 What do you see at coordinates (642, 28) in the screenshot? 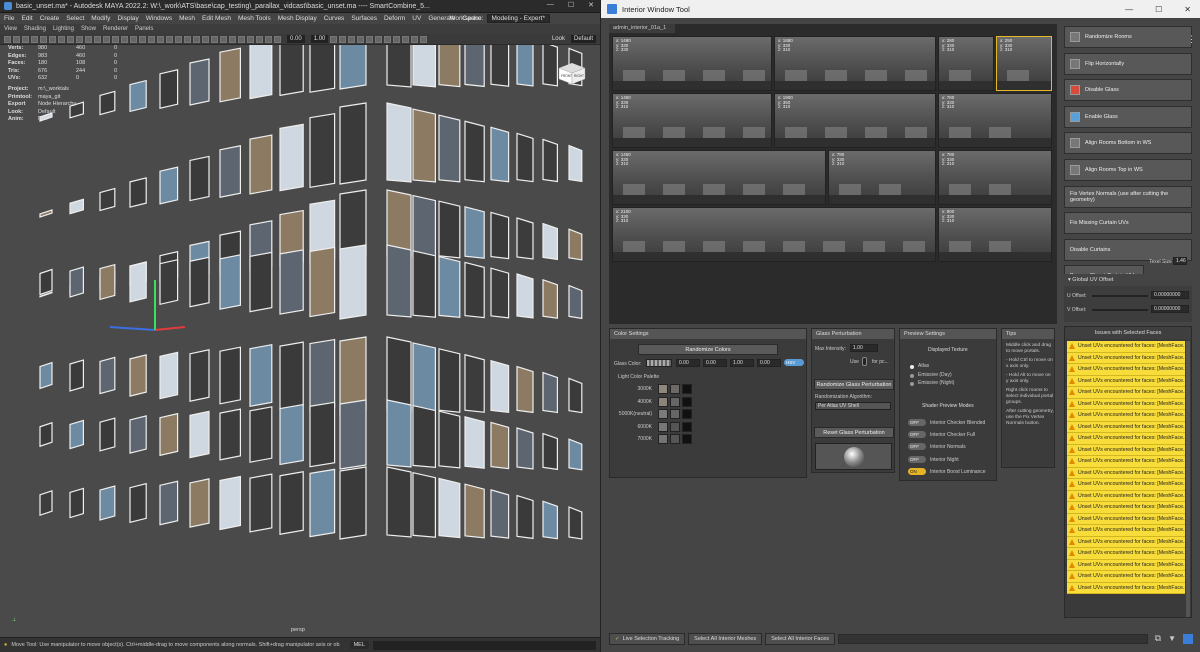
I see `atlas-tab: admin_interior_01a_1` at bounding box center [642, 28].